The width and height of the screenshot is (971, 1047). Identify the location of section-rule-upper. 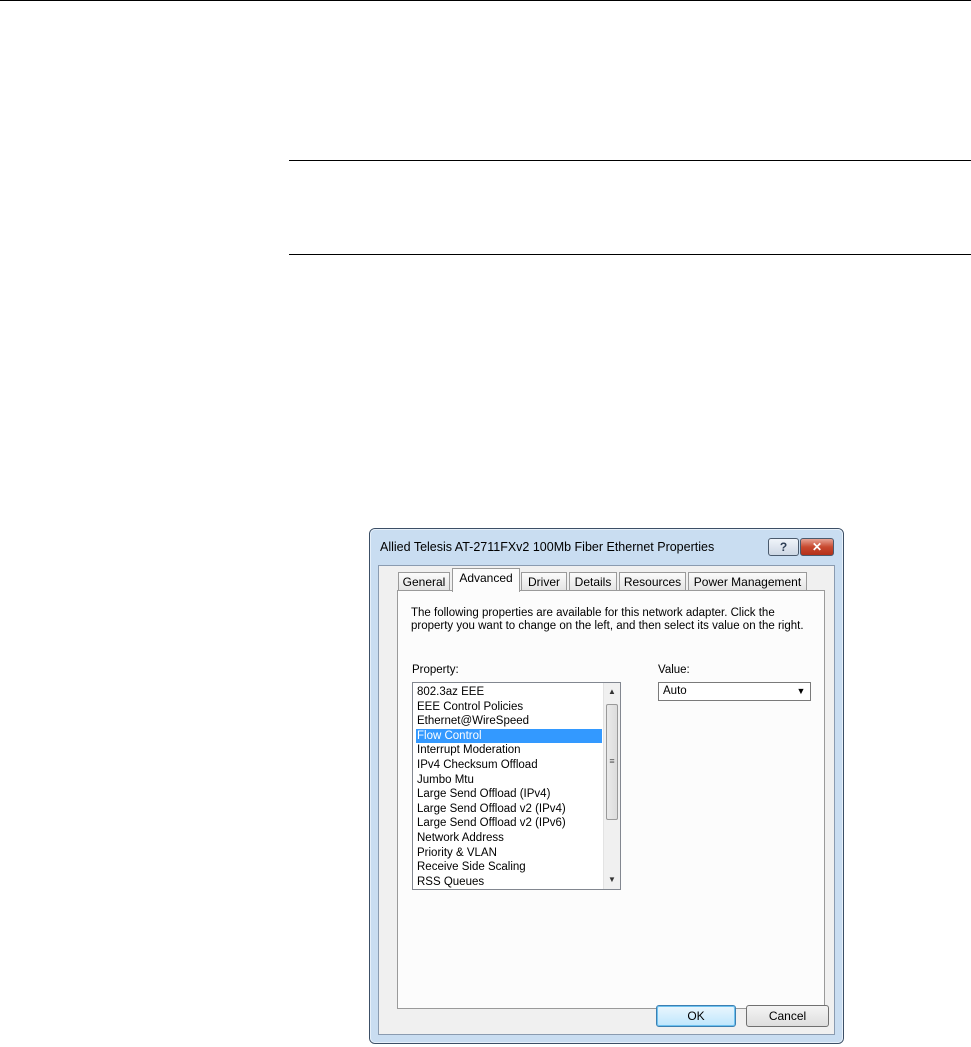
(630, 160).